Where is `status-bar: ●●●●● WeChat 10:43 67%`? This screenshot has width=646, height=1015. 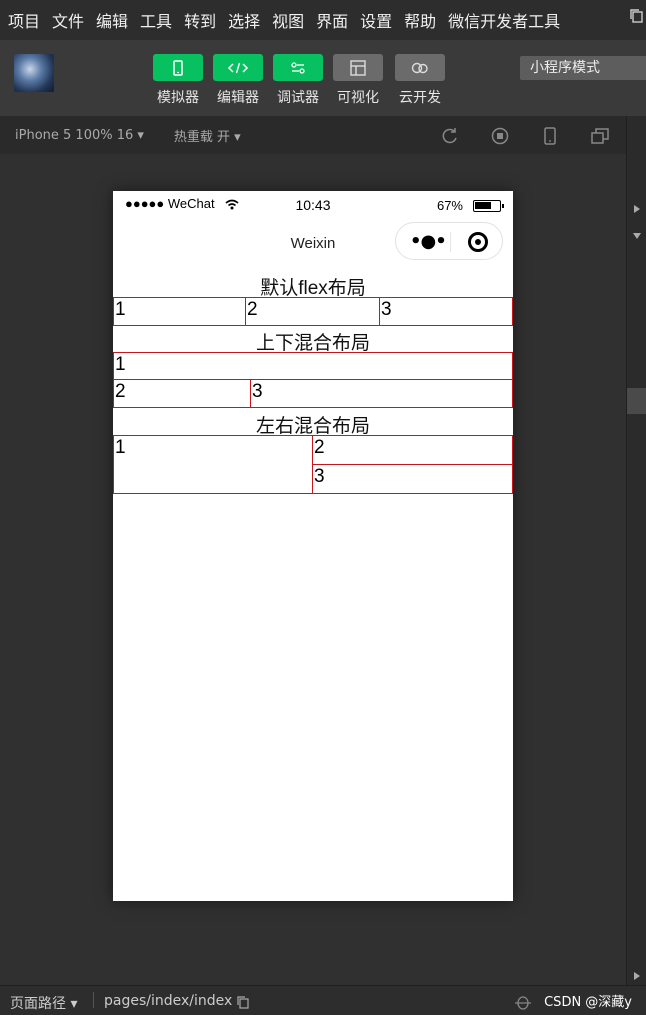
status-bar: ●●●●● WeChat 10:43 67% is located at coordinates (313, 205).